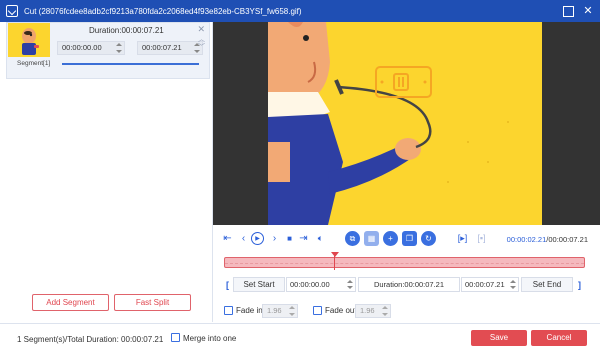  What do you see at coordinates (341, 310) in the screenshot?
I see `fade-out-label: Fade out` at bounding box center [341, 310].